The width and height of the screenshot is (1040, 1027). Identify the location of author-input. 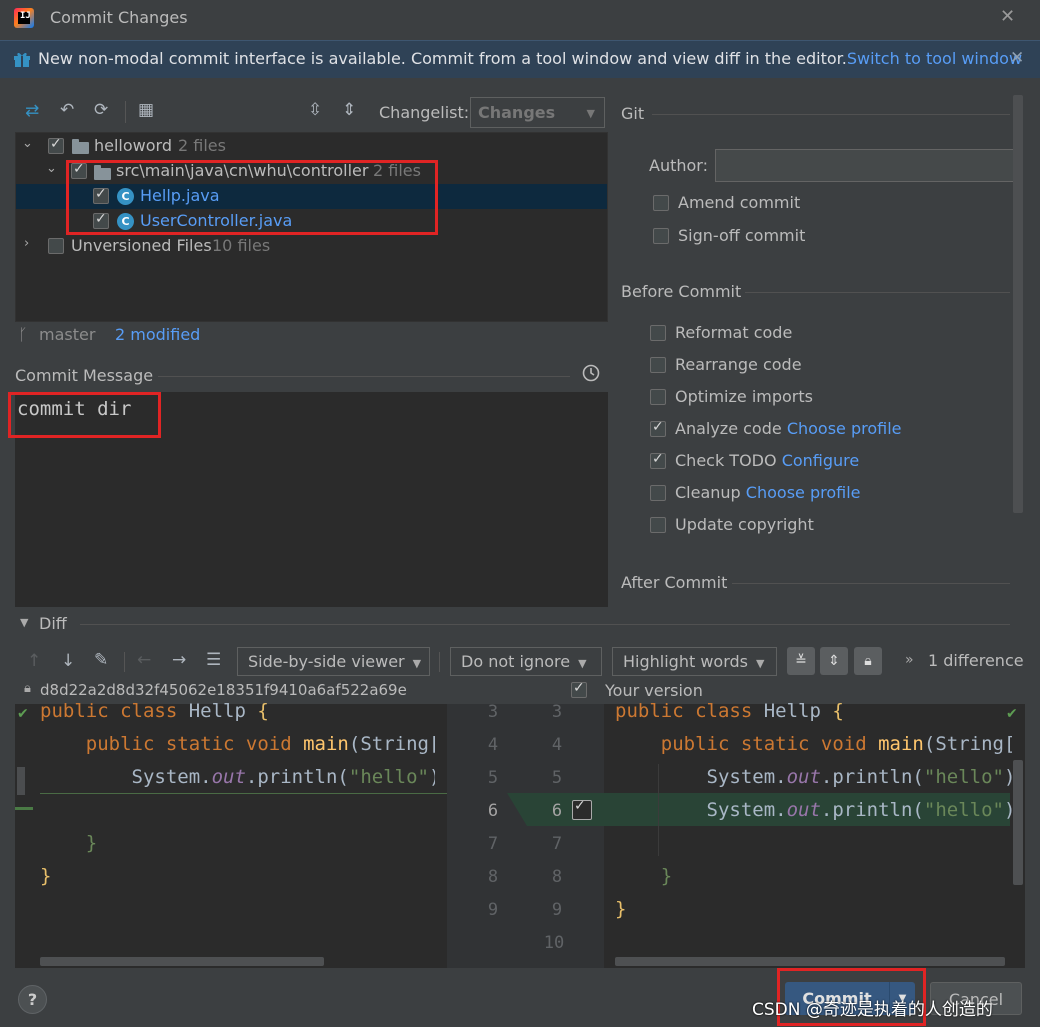
(867, 165).